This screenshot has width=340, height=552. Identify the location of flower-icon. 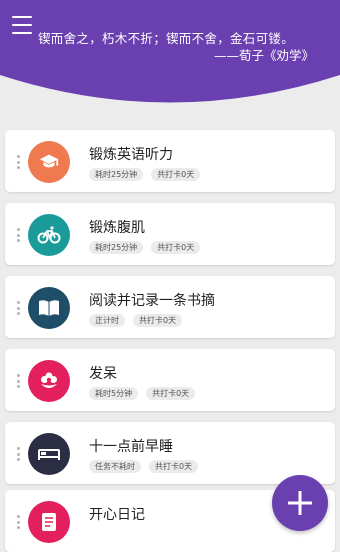
(49, 381).